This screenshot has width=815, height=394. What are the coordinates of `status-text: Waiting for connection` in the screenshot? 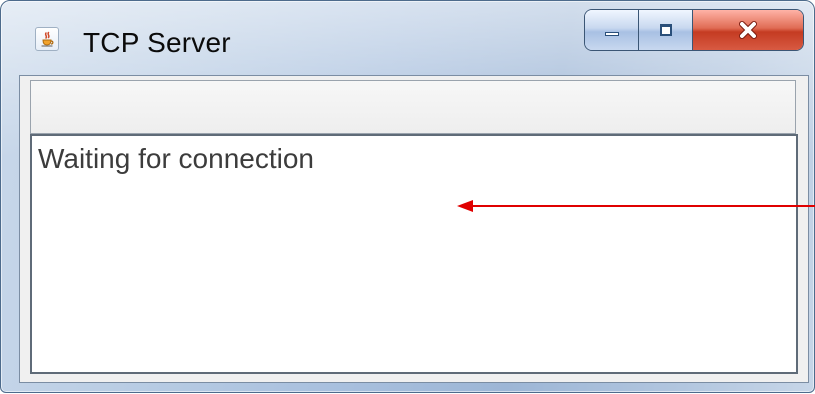 It's located at (176, 158).